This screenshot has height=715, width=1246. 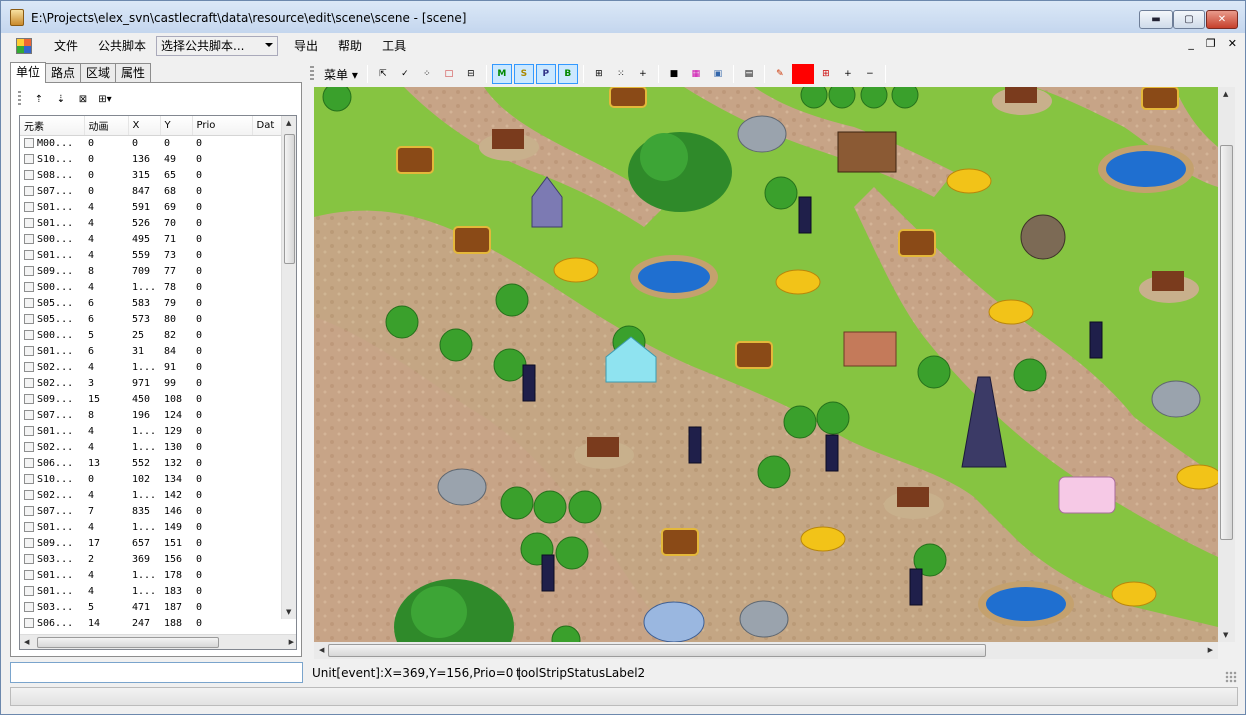 What do you see at coordinates (151, 399) in the screenshot?
I see `table-row: S09... 15 450 108 0` at bounding box center [151, 399].